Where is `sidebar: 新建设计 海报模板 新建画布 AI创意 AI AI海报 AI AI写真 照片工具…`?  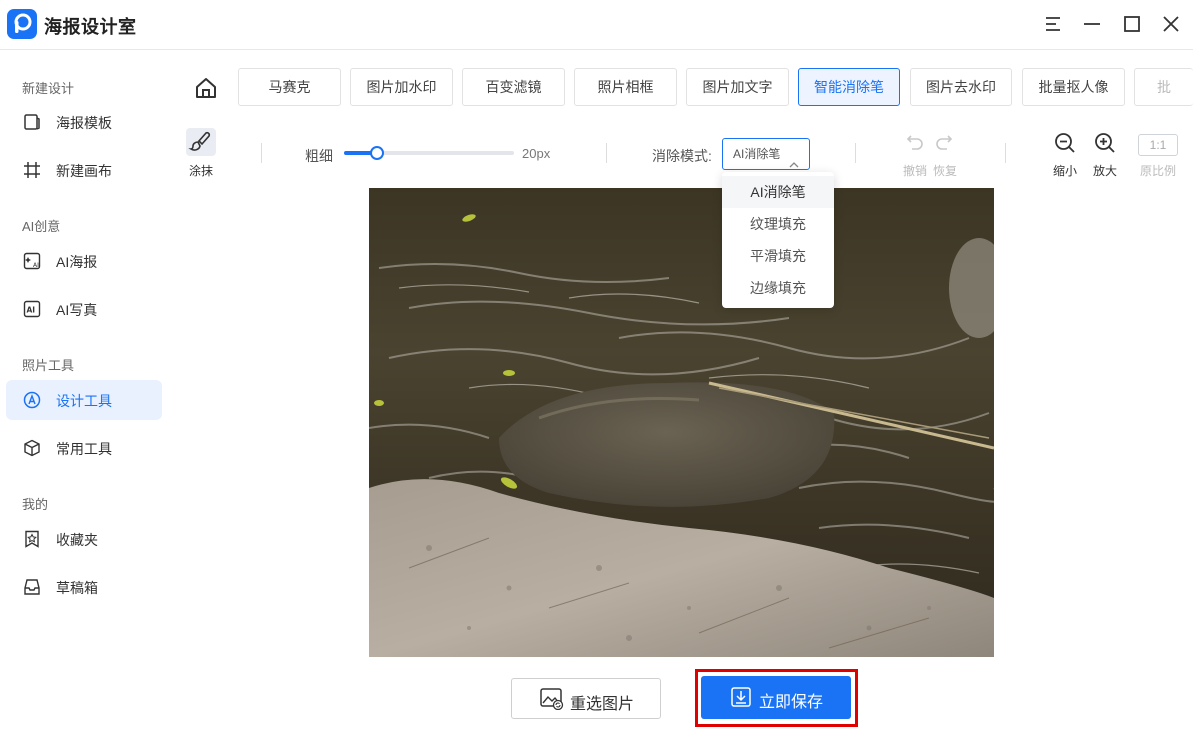 sidebar: 新建设计 海报模板 新建画布 AI创意 AI AI海报 AI AI写真 照片工具… is located at coordinates (84, 395).